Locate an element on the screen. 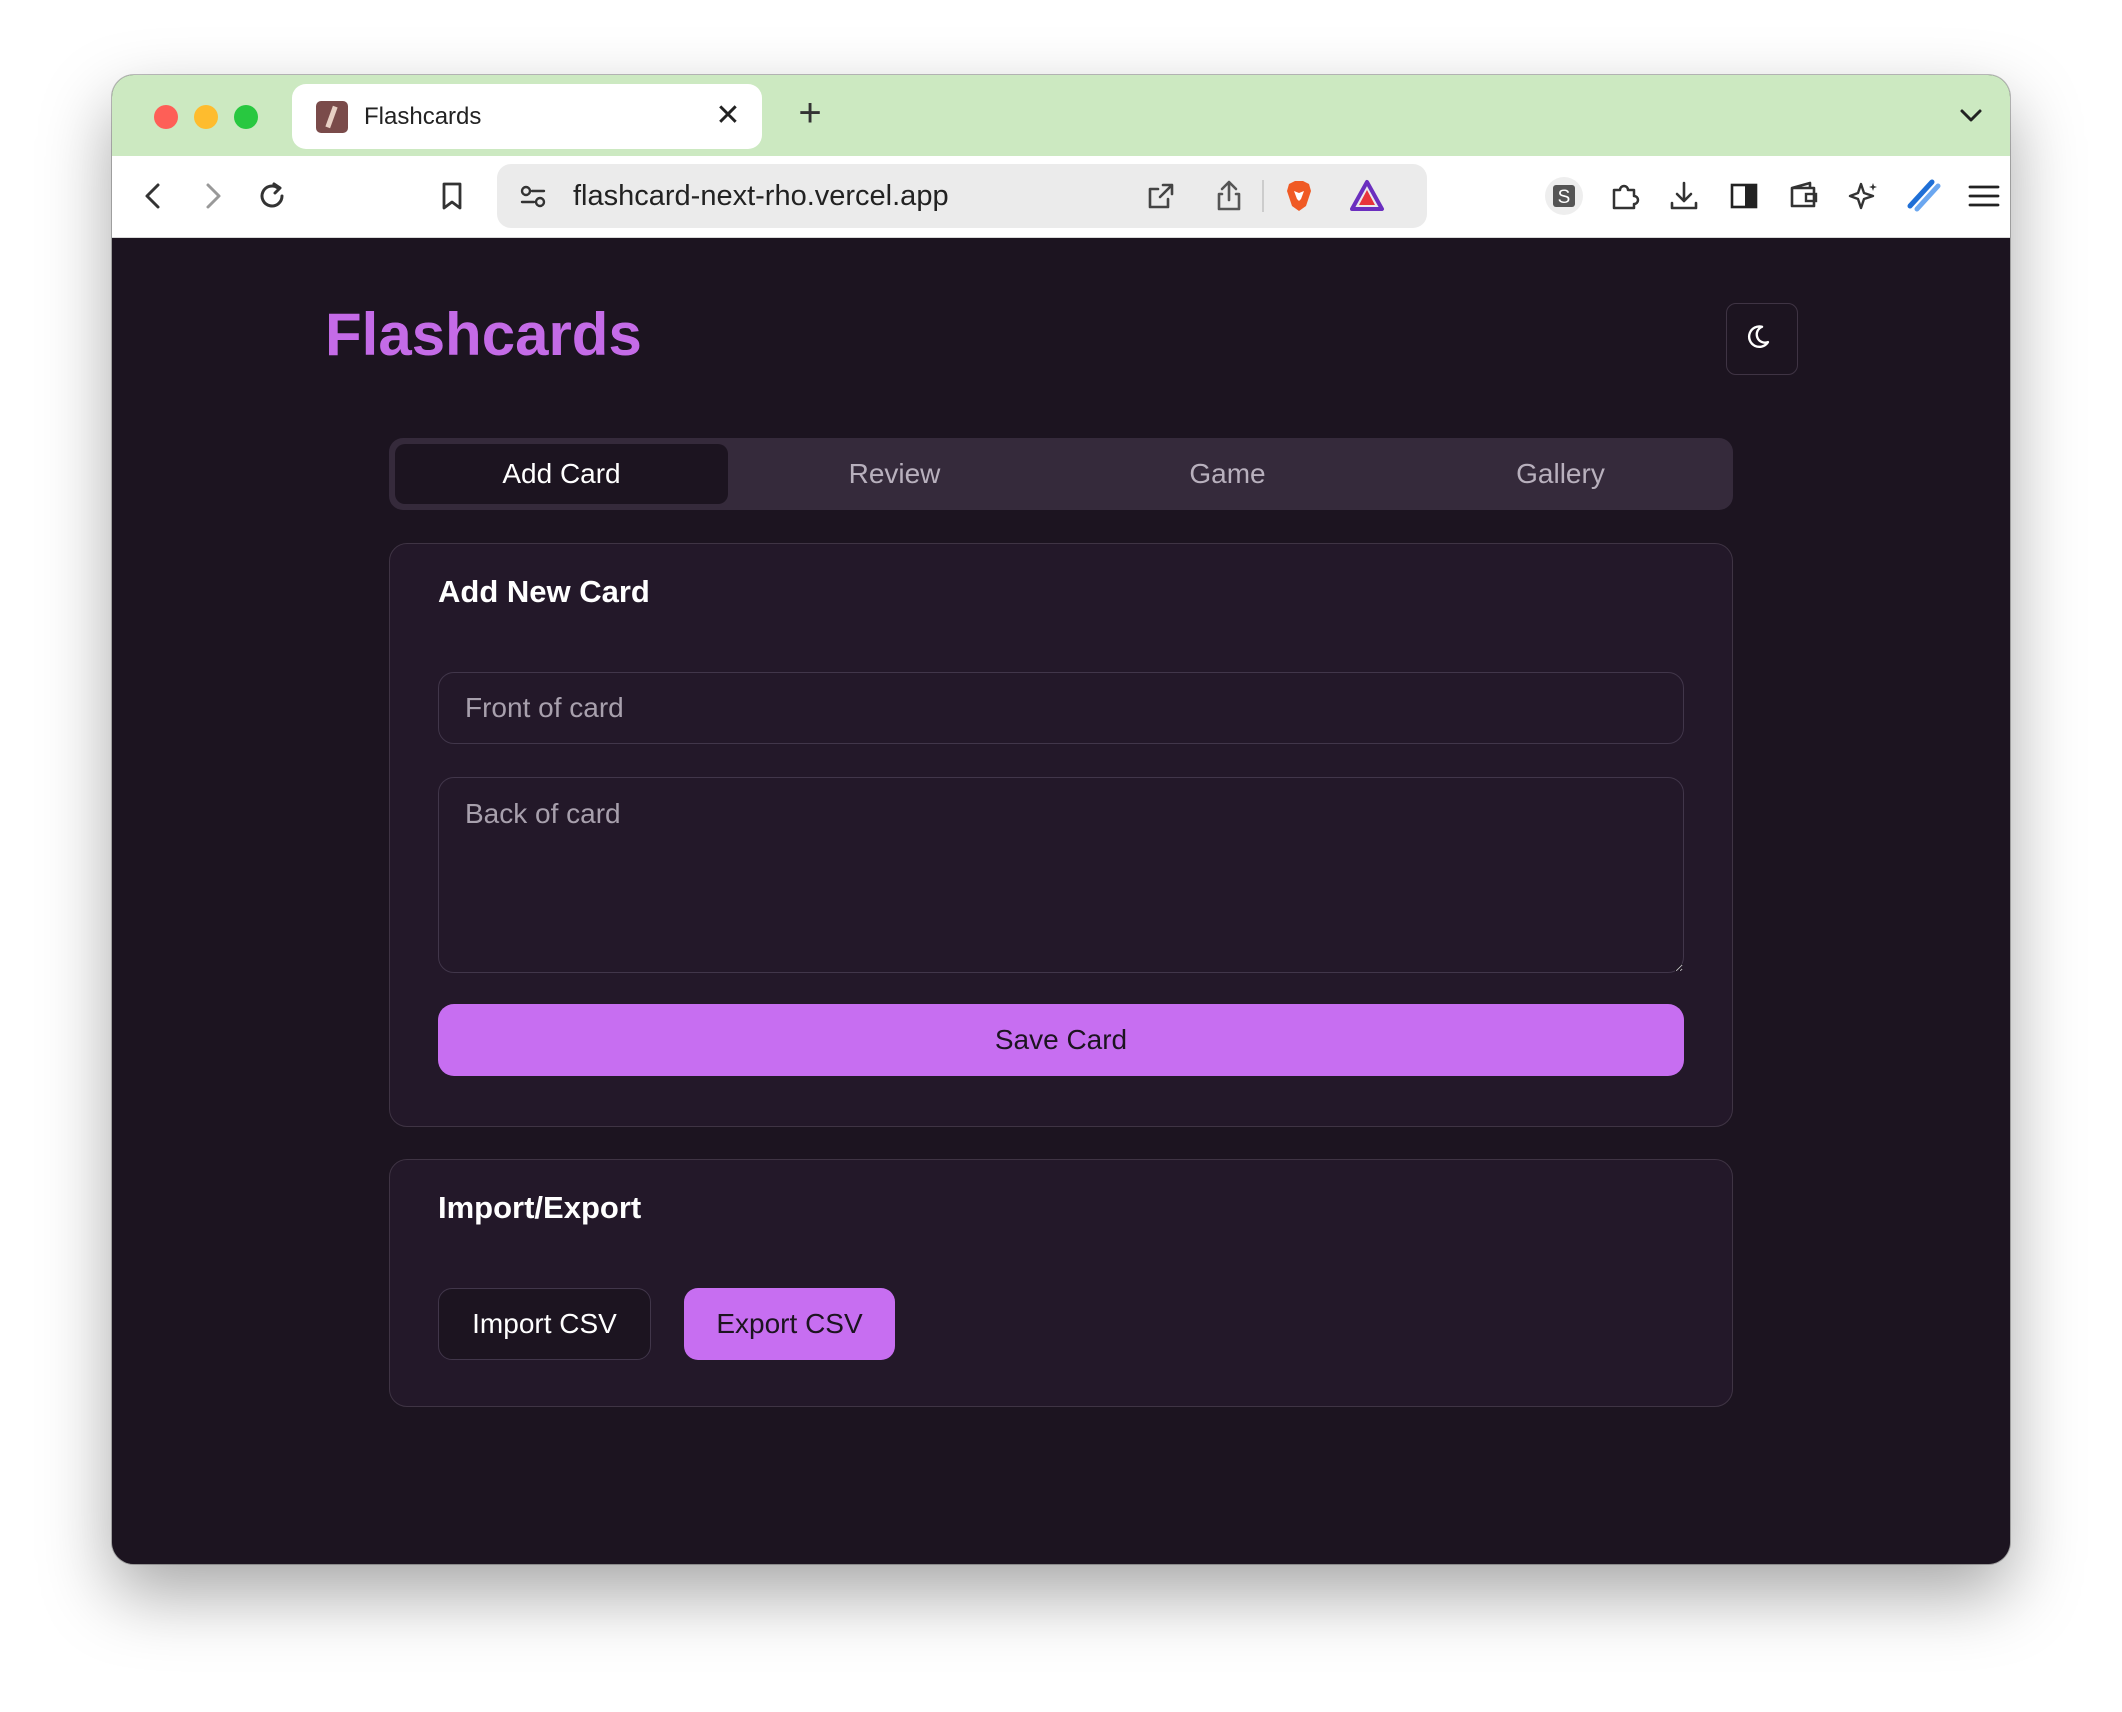 Image resolution: width=2122 pixels, height=1712 pixels. divider is located at coordinates (1263, 196).